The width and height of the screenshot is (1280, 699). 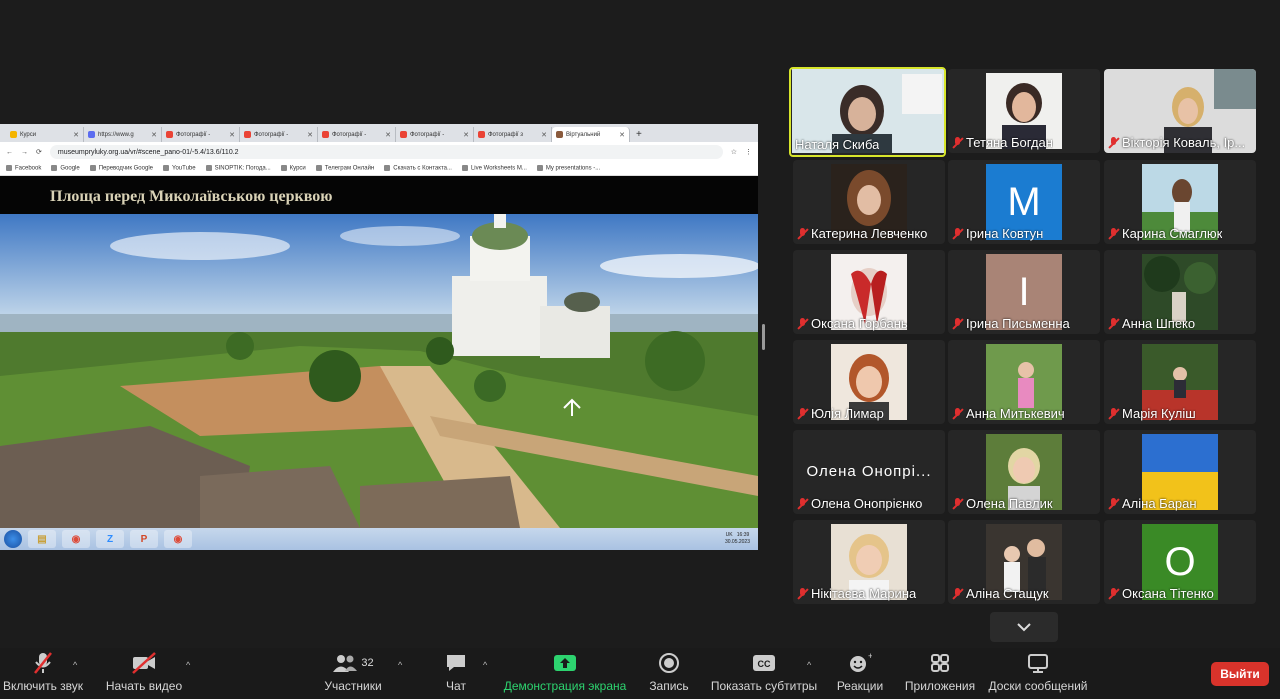 What do you see at coordinates (1024, 202) in the screenshot?
I see `participant-tile: M Ірина Ковтун` at bounding box center [1024, 202].